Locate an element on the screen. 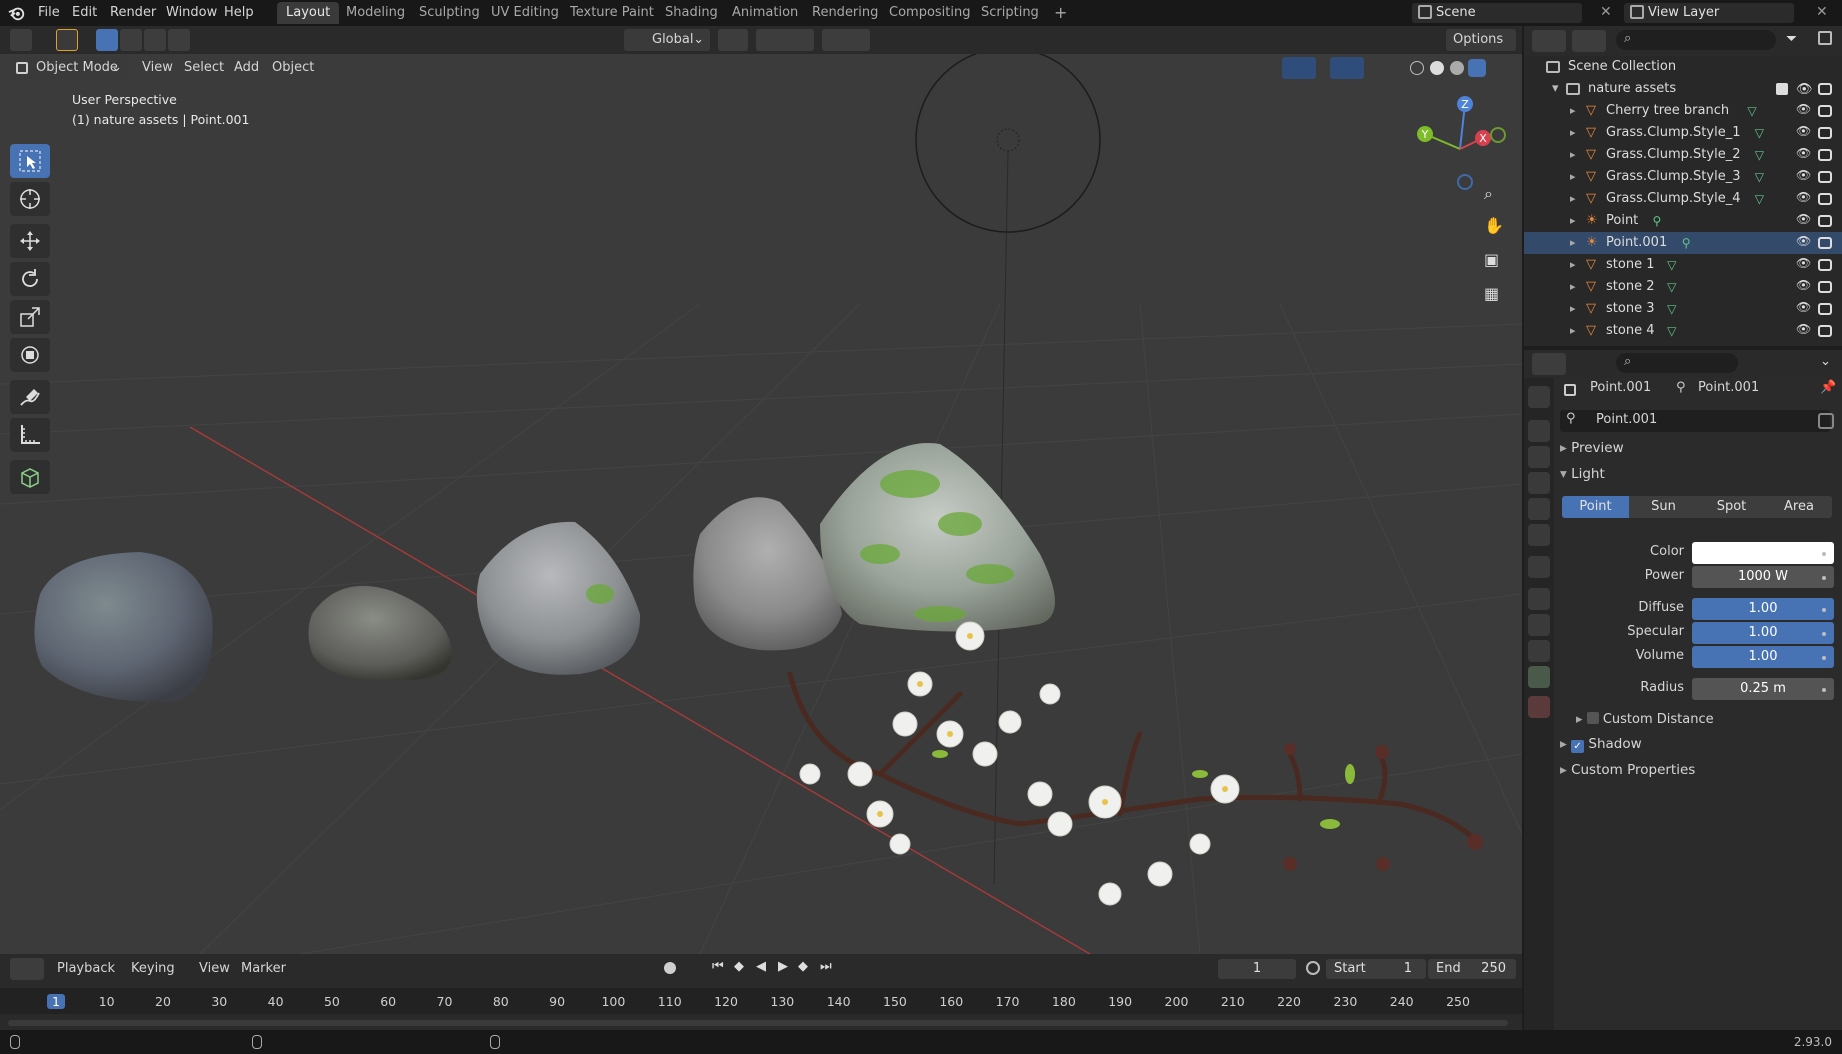 The height and width of the screenshot is (1054, 1842). rotate-tool is located at coordinates (30, 279).